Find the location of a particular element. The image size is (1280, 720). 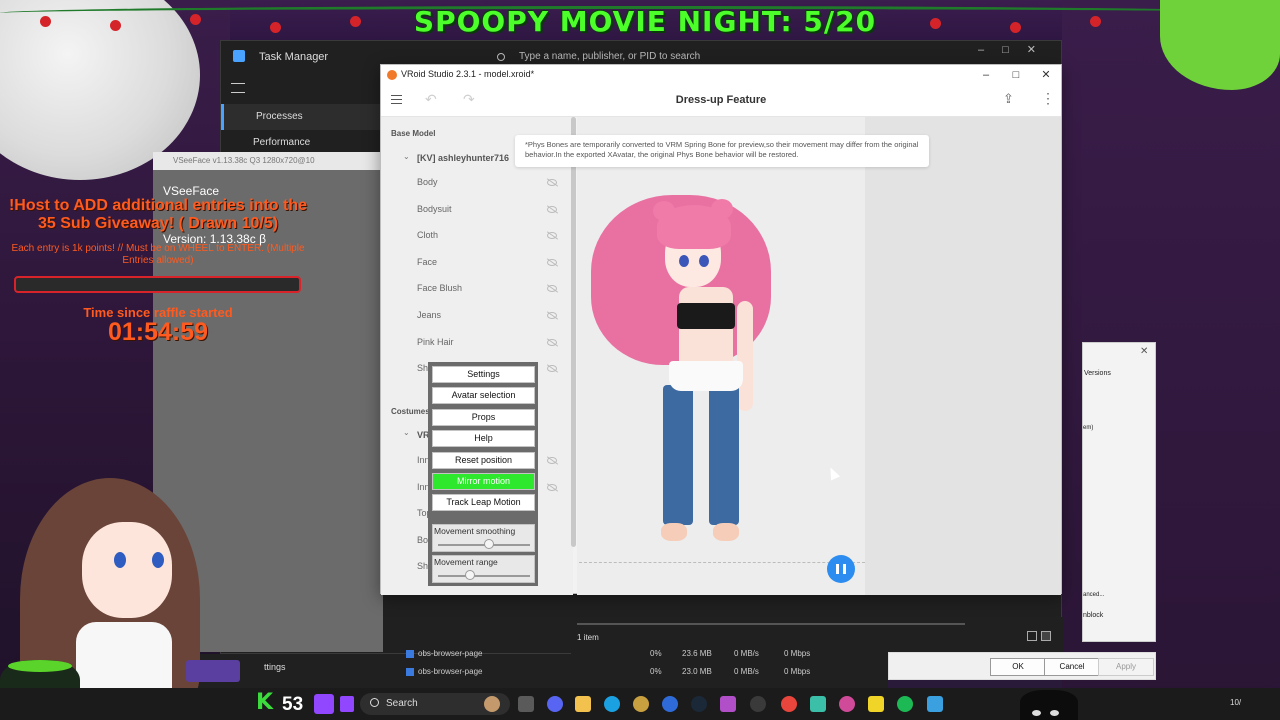

details-view-icon is located at coordinates (1032, 636).